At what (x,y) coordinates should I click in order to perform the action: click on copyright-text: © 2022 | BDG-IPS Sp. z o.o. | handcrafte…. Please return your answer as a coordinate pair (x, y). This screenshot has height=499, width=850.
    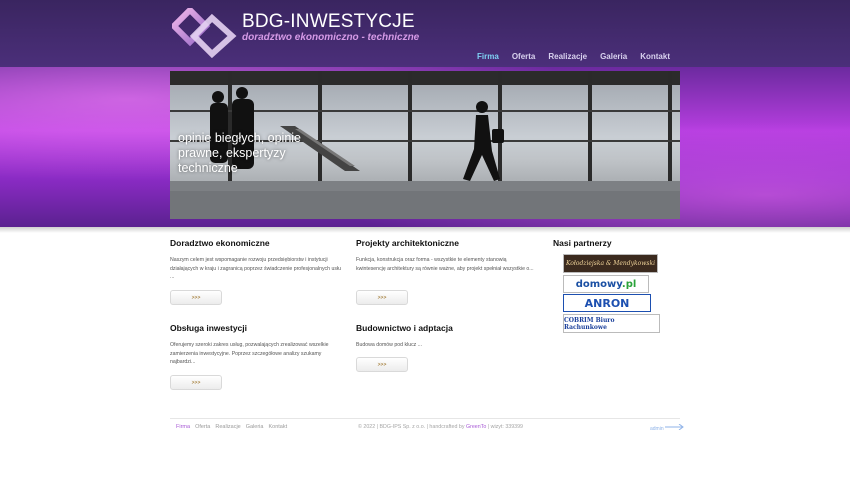
    Looking at the image, I should click on (411, 427).